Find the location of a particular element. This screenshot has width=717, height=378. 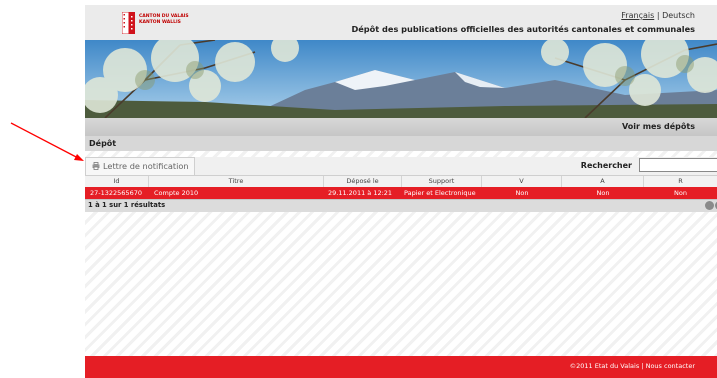

canton-logo: CANTON DU VALAIS KANTON WALLIS is located at coordinates (155, 24).